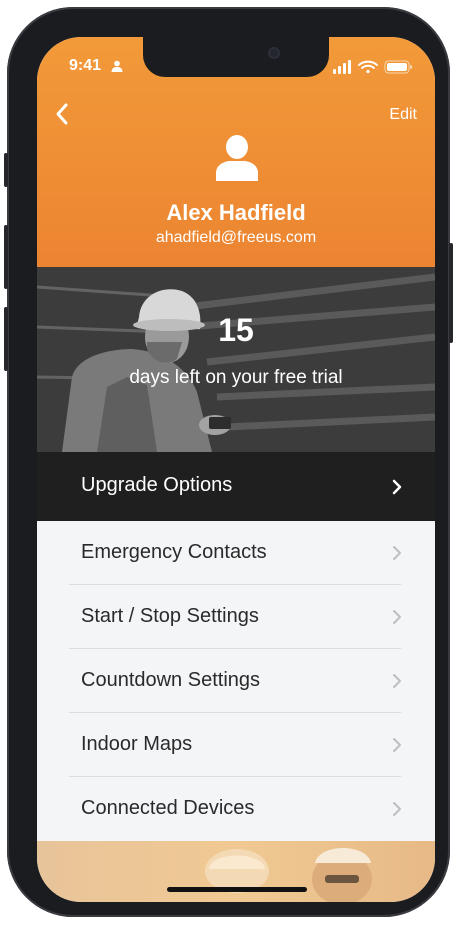  I want to click on camera, so click(274, 53).